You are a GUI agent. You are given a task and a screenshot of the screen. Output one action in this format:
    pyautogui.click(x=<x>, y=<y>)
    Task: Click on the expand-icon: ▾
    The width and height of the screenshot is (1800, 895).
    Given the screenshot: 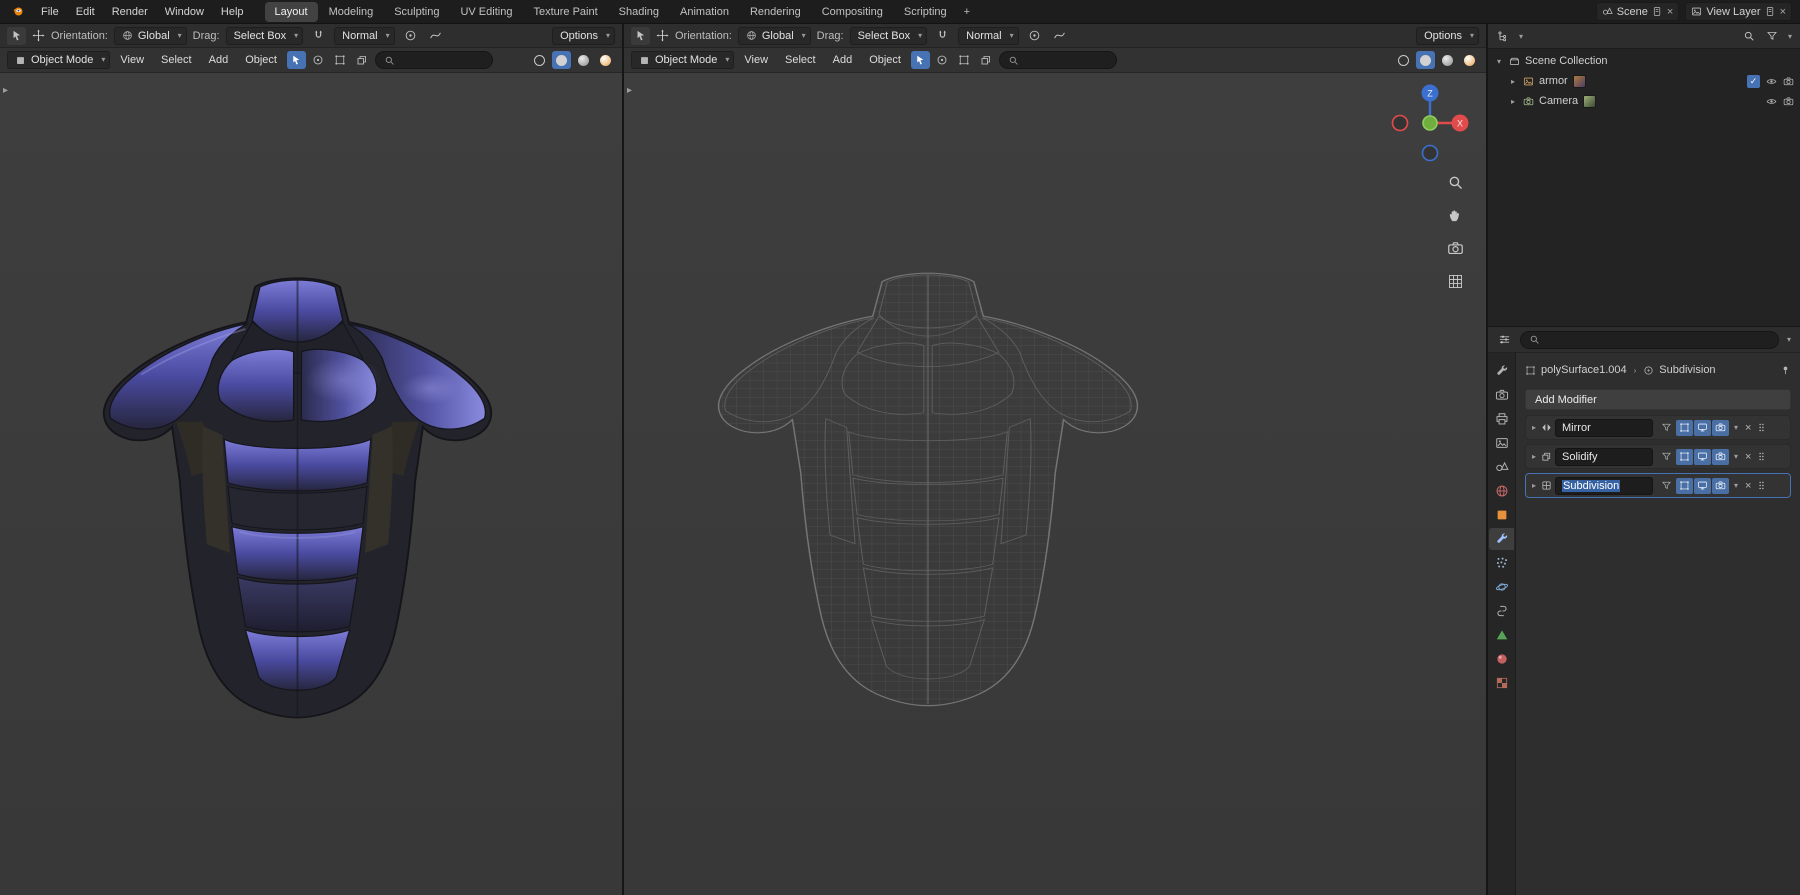 What is the action you would take?
    pyautogui.click(x=1499, y=61)
    